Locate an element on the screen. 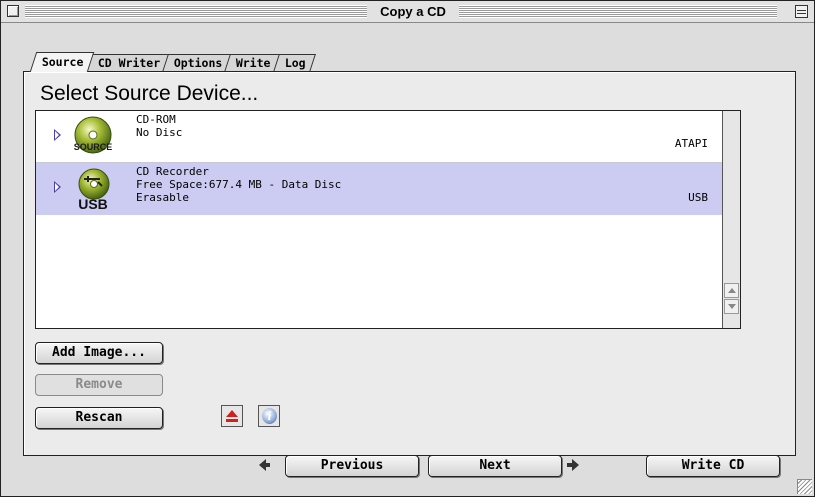  source-cd-icon: SOURCE is located at coordinates (93, 135).